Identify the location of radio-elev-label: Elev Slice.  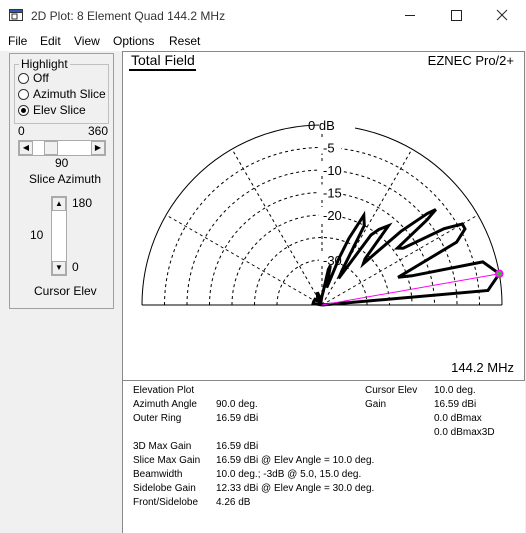
(59, 110).